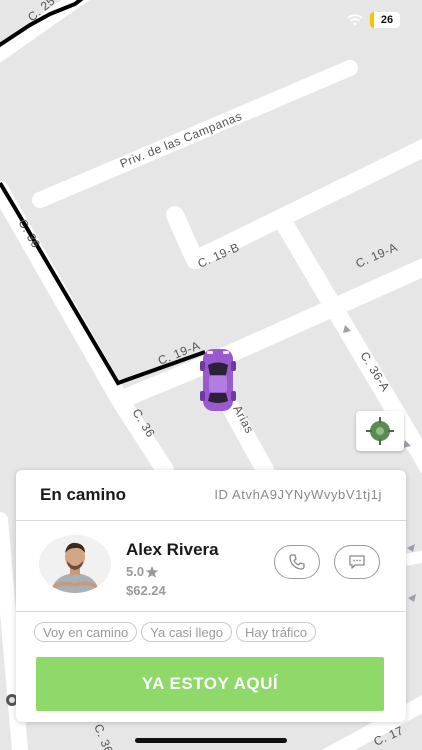  What do you see at coordinates (83, 494) in the screenshot?
I see `ride-status-title: En camino` at bounding box center [83, 494].